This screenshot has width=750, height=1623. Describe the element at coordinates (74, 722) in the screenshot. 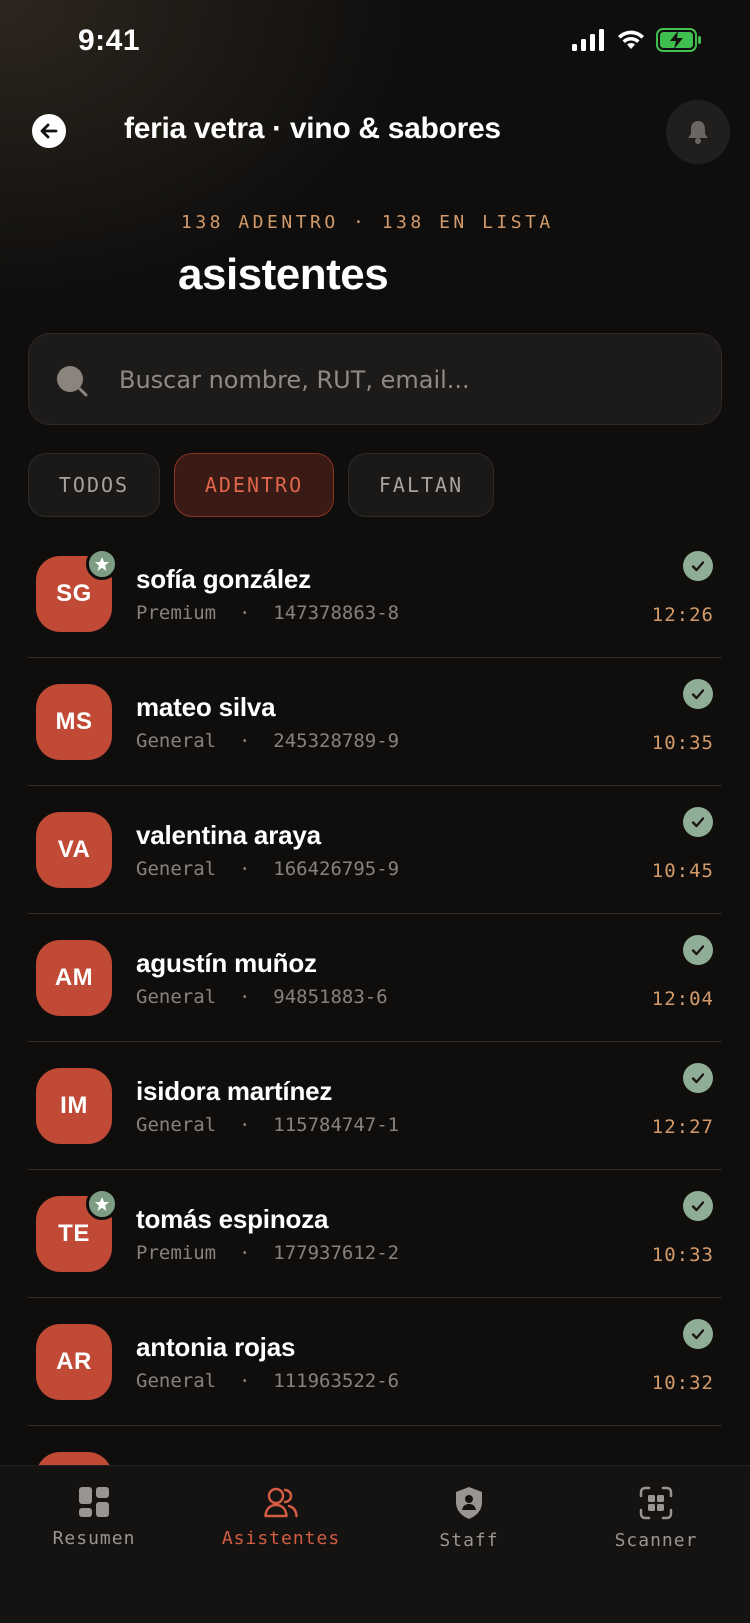

I see `avatar: MS` at that location.